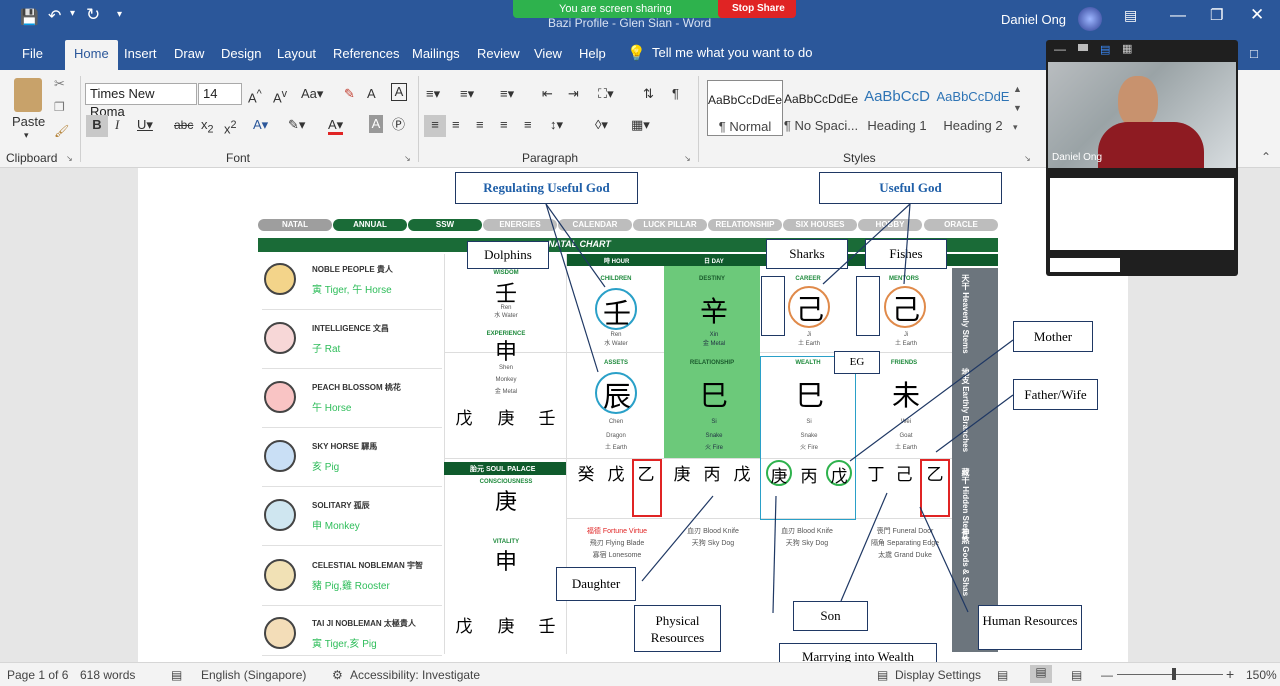 This screenshot has height=686, width=1280. Describe the element at coordinates (1174, 674) in the screenshot. I see `zoom-slider-thumb` at that location.